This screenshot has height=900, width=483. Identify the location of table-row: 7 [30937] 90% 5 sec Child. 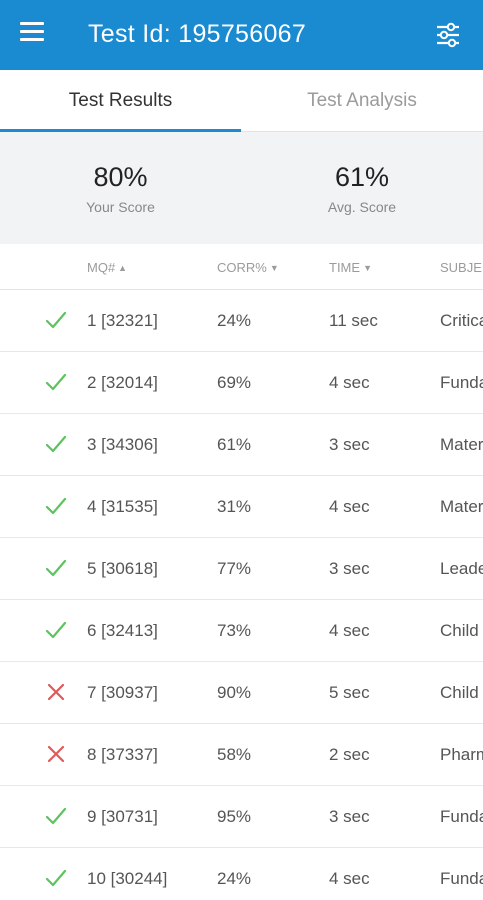
(241, 693).